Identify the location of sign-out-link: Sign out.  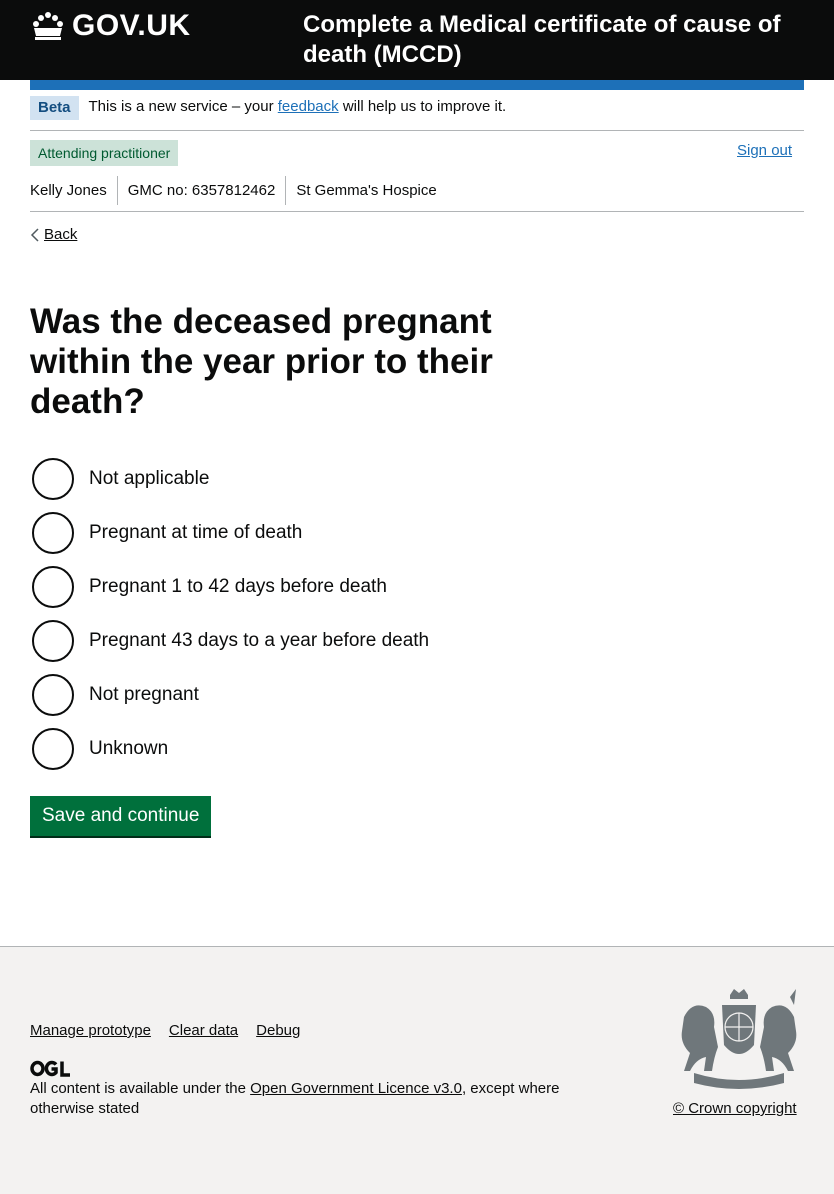
(764, 151).